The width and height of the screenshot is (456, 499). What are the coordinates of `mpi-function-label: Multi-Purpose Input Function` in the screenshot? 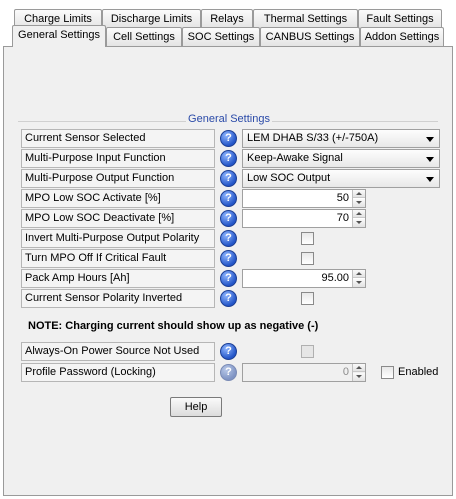 It's located at (118, 158).